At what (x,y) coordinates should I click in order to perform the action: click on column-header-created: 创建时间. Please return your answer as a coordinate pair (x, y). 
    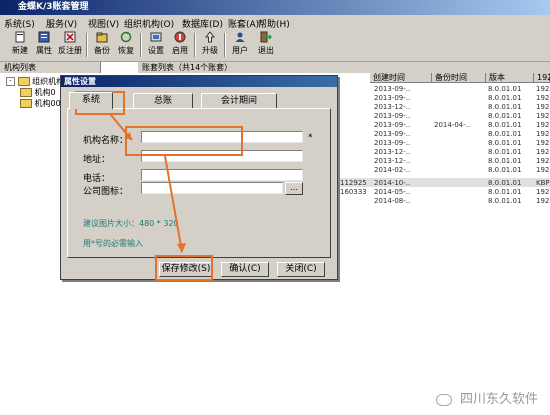
    Looking at the image, I should click on (401, 78).